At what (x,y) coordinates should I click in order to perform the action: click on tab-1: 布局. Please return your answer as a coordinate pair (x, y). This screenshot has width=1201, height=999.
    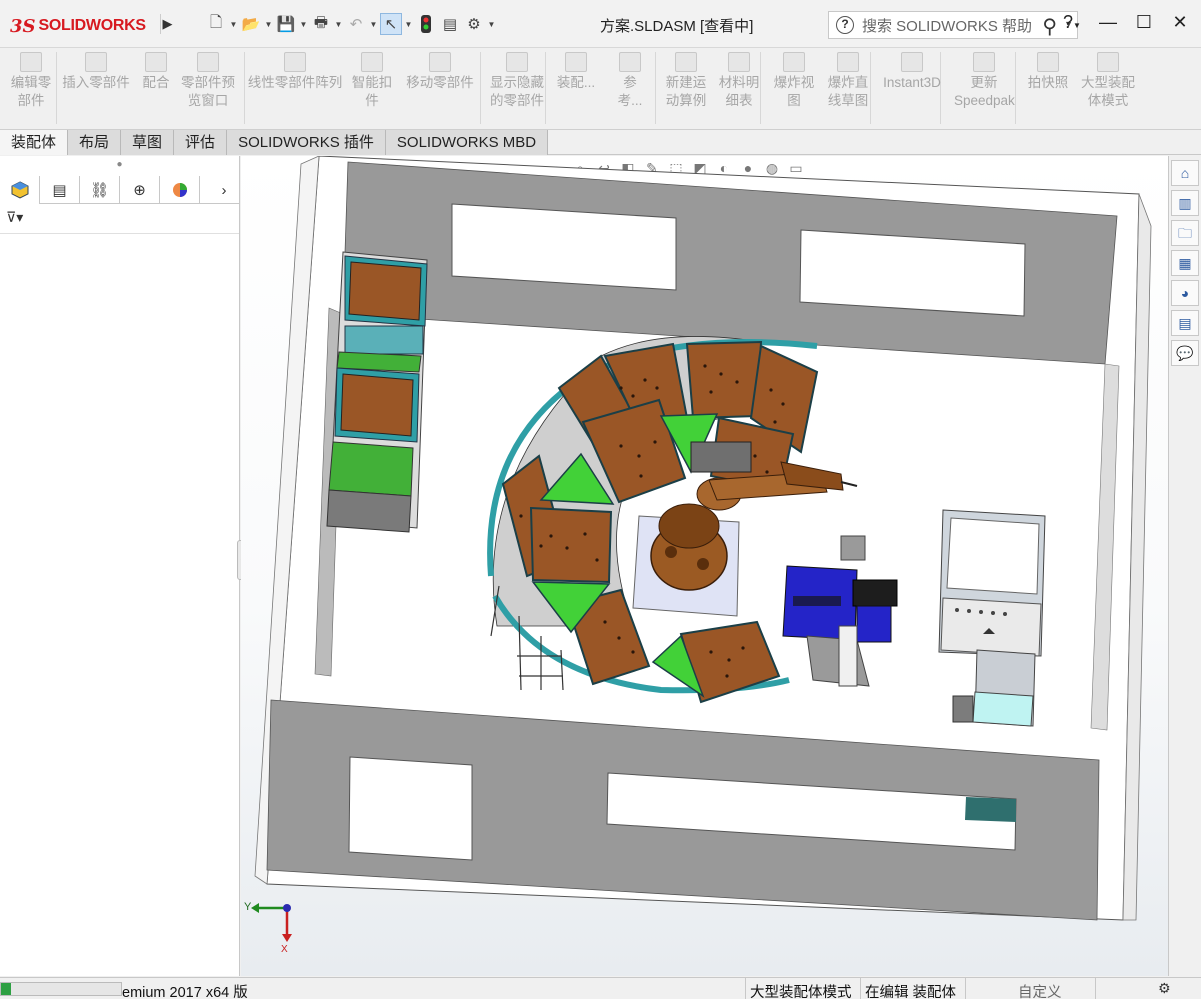
    Looking at the image, I should click on (95, 142).